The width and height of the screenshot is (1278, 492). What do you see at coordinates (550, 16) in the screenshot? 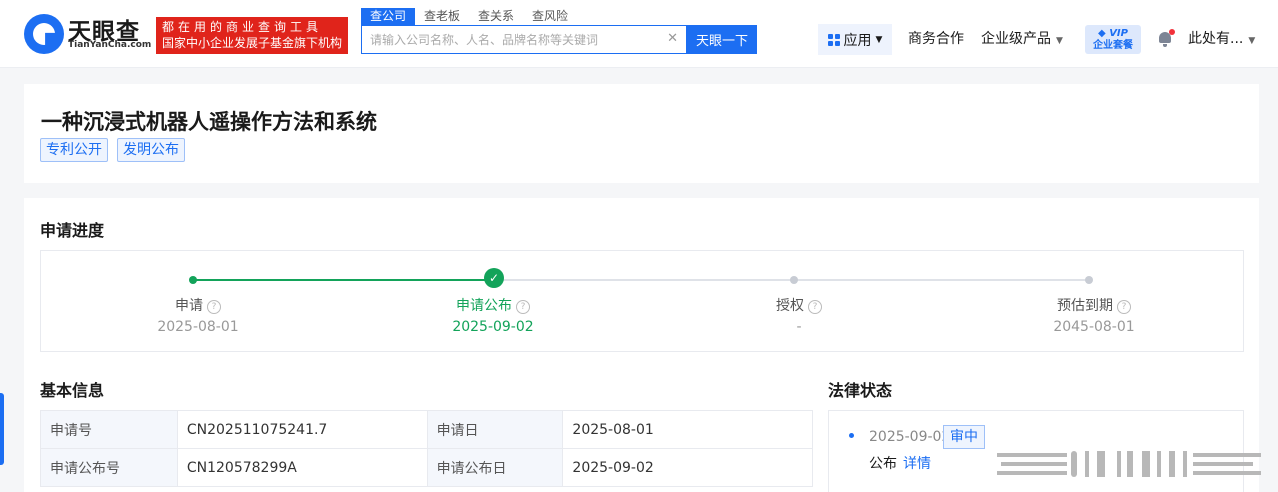
I see `tab-search-risk: 查风险` at bounding box center [550, 16].